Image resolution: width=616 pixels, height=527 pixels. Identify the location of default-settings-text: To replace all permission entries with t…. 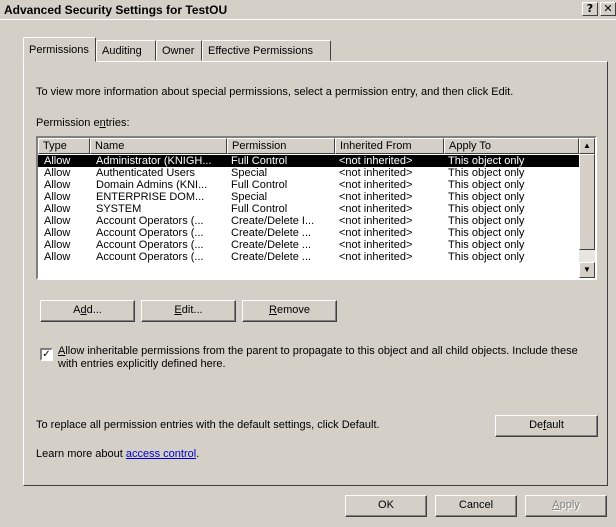
(208, 425).